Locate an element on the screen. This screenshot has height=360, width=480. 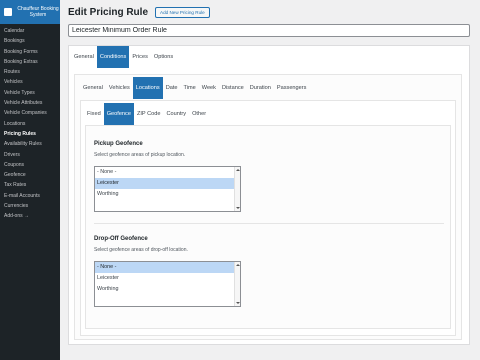
sidebar-item-drivers: Drivers is located at coordinates (30, 155).